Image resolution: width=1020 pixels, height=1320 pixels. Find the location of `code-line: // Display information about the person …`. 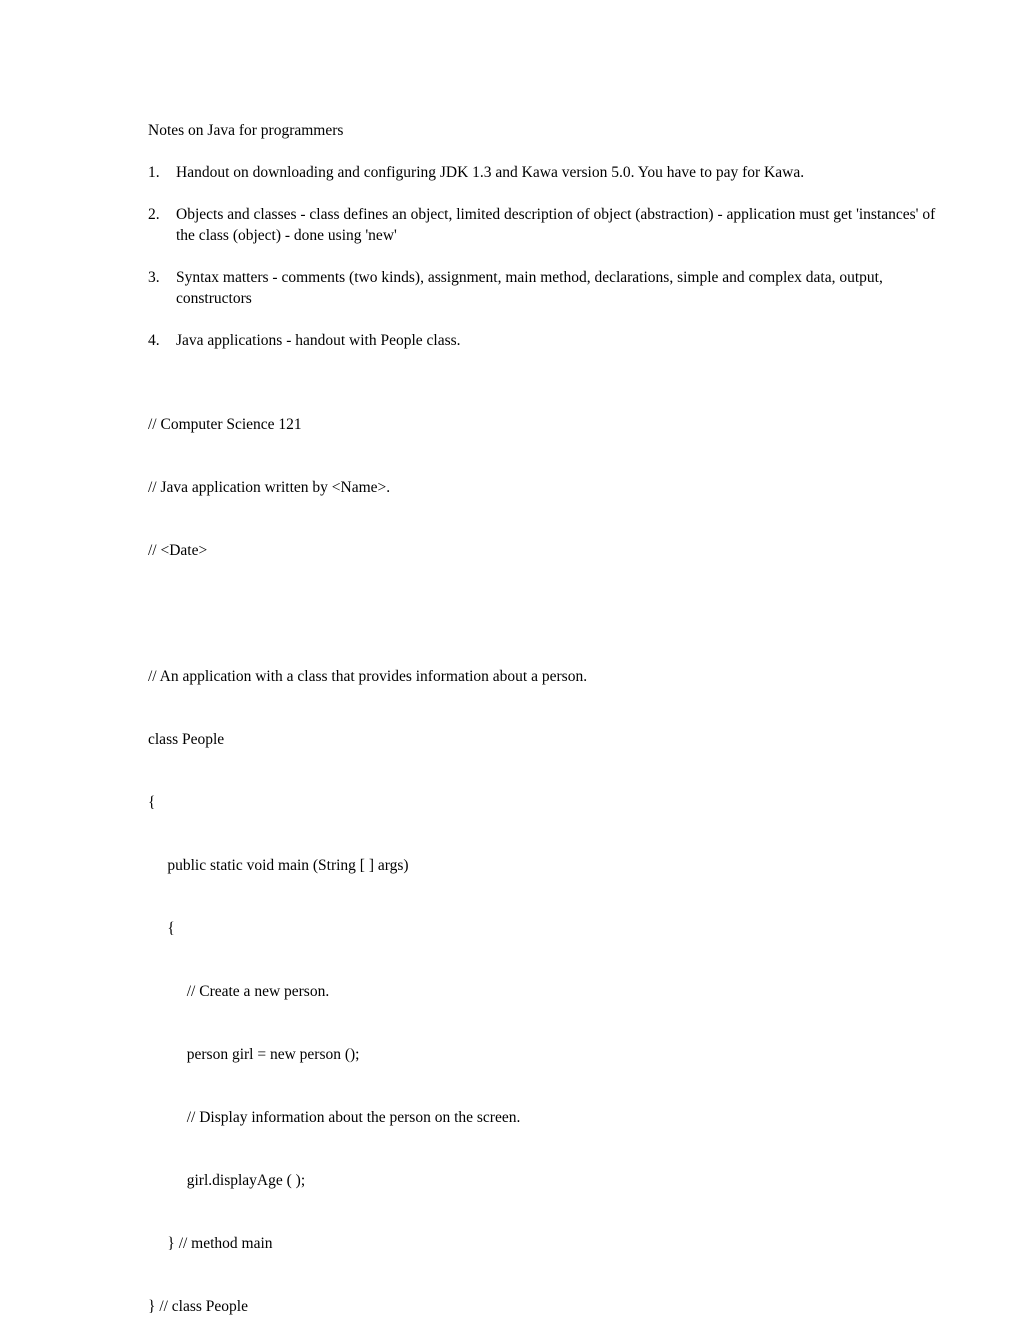

code-line: // Display information about the person … is located at coordinates (334, 1117).